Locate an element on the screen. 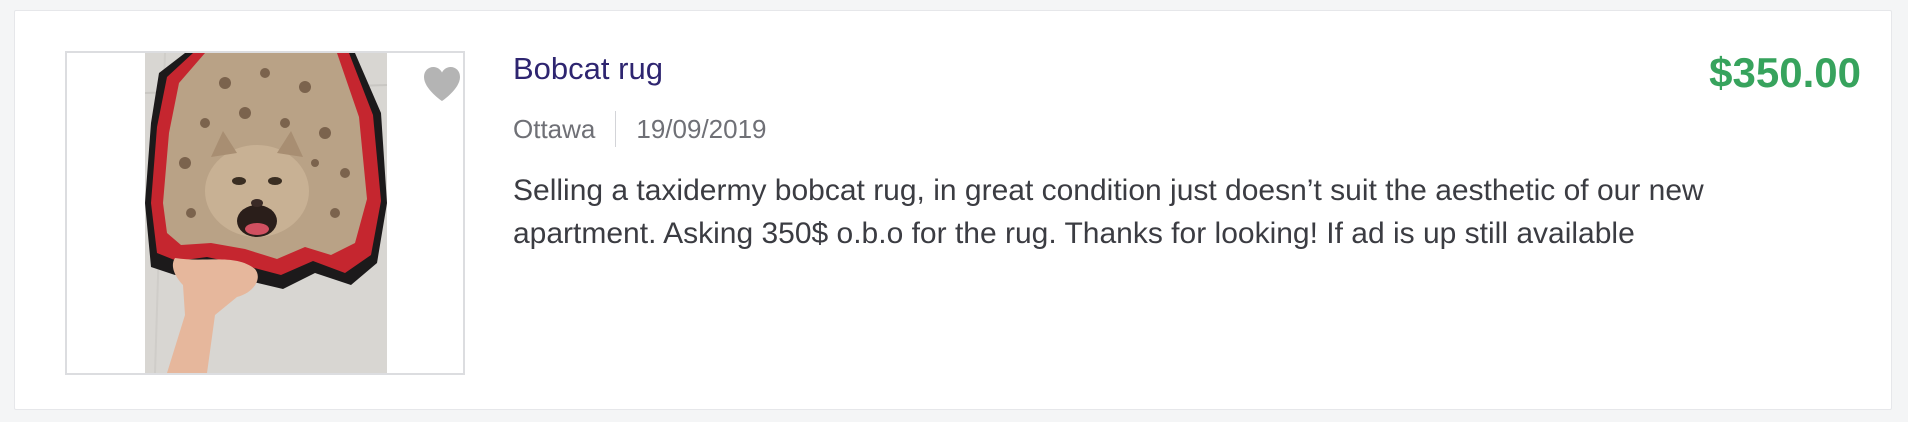 The image size is (1908, 422). listing-price: $350.00 is located at coordinates (1785, 72).